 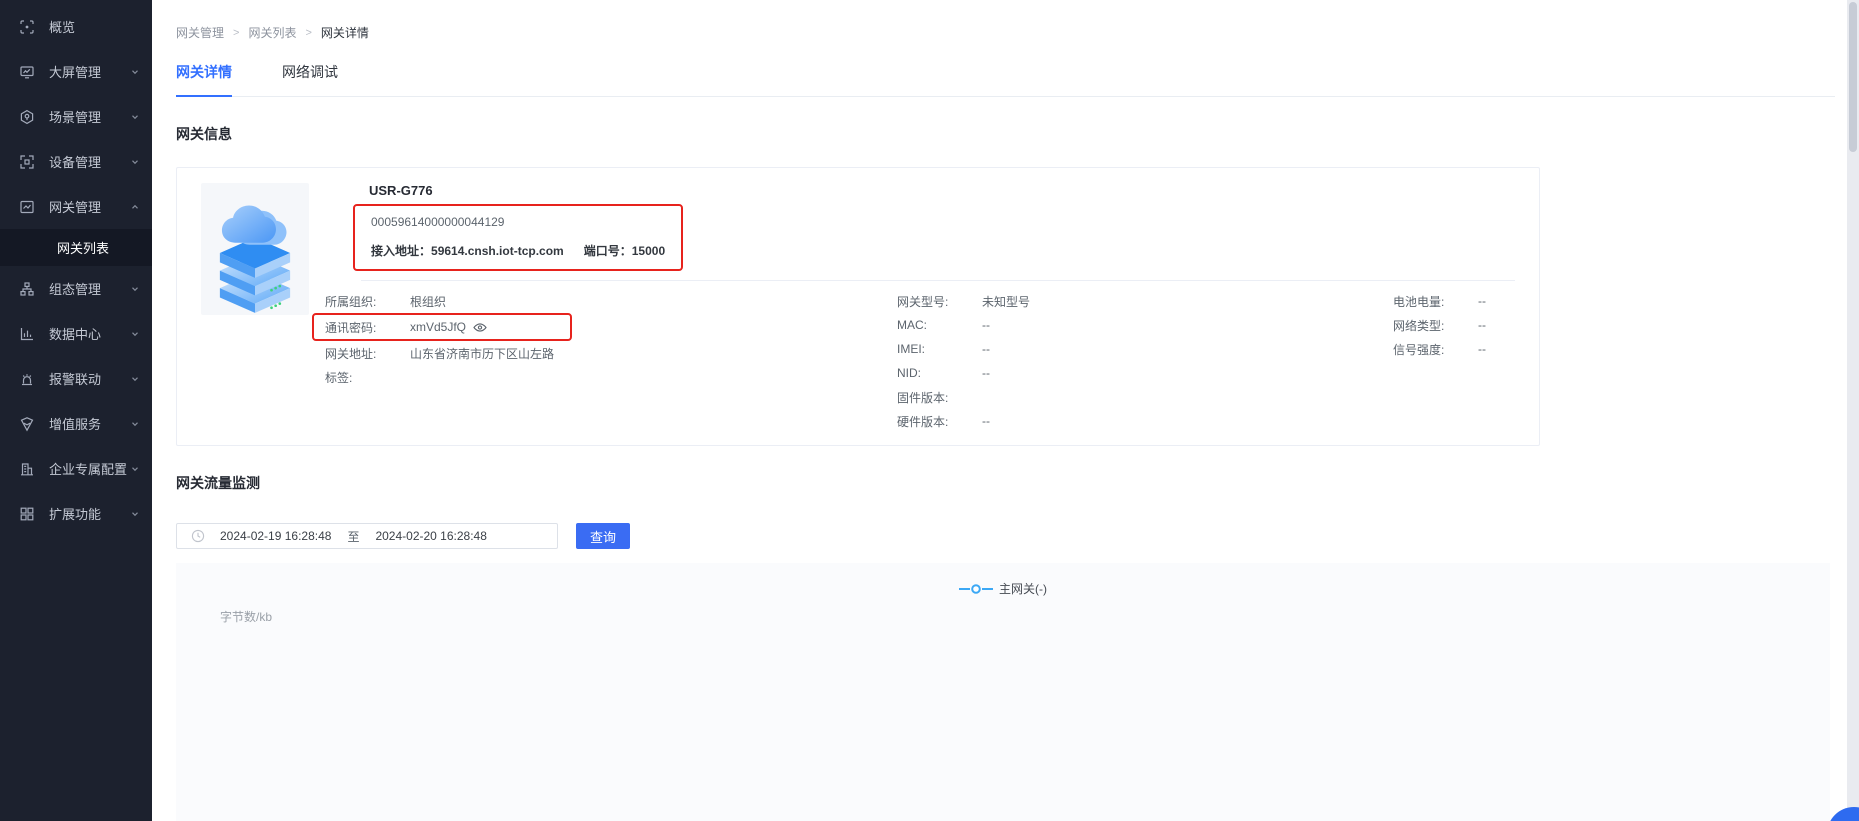 I want to click on sidebar-item-label: 设备管理, so click(x=75, y=162).